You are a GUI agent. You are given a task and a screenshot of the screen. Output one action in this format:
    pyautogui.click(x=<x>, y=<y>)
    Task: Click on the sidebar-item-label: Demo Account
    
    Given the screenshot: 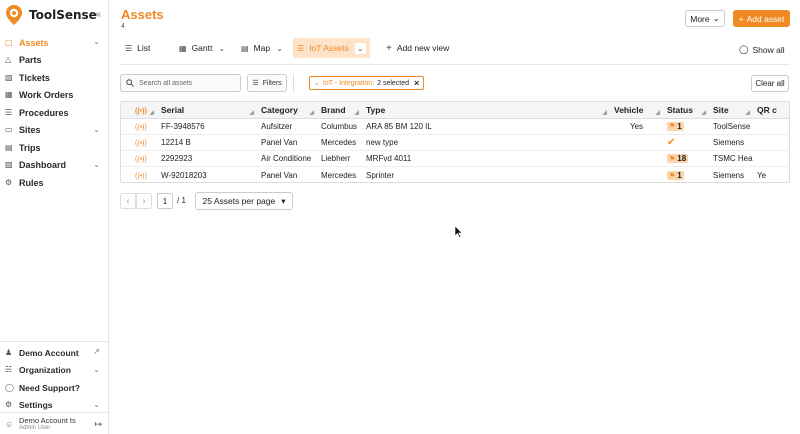 What is the action you would take?
    pyautogui.click(x=49, y=352)
    